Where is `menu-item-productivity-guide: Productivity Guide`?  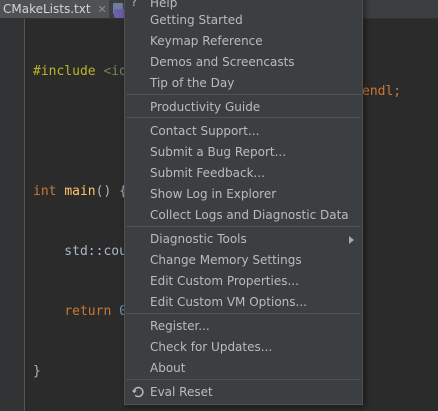 menu-item-productivity-guide: Productivity Guide is located at coordinates (243, 107).